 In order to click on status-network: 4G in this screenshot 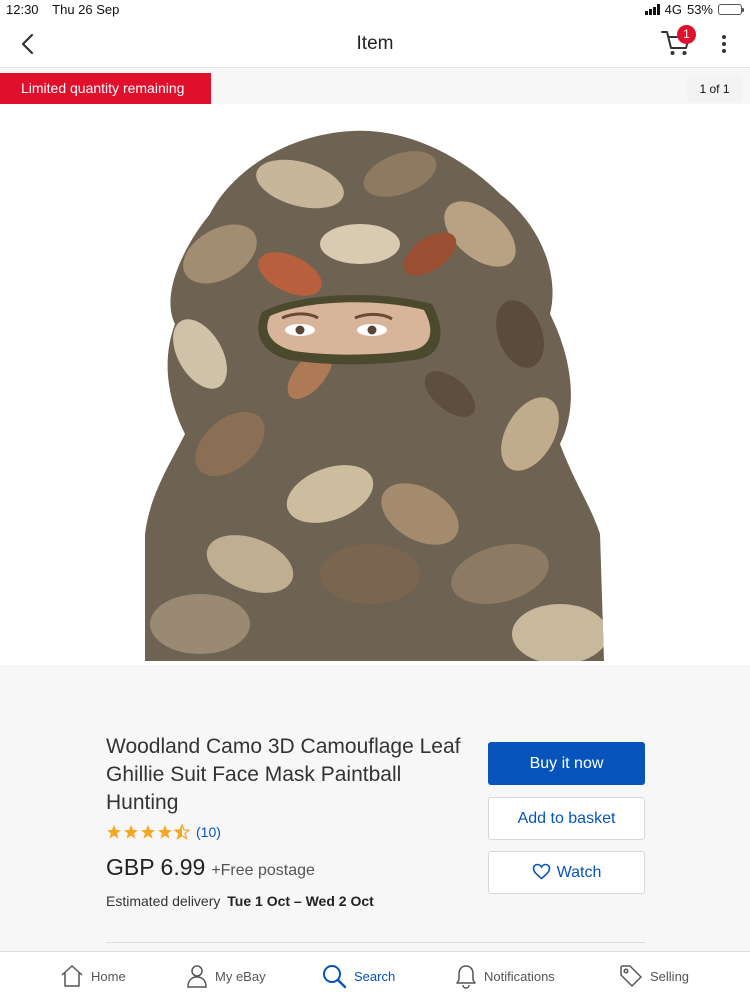, I will do `click(673, 9)`.